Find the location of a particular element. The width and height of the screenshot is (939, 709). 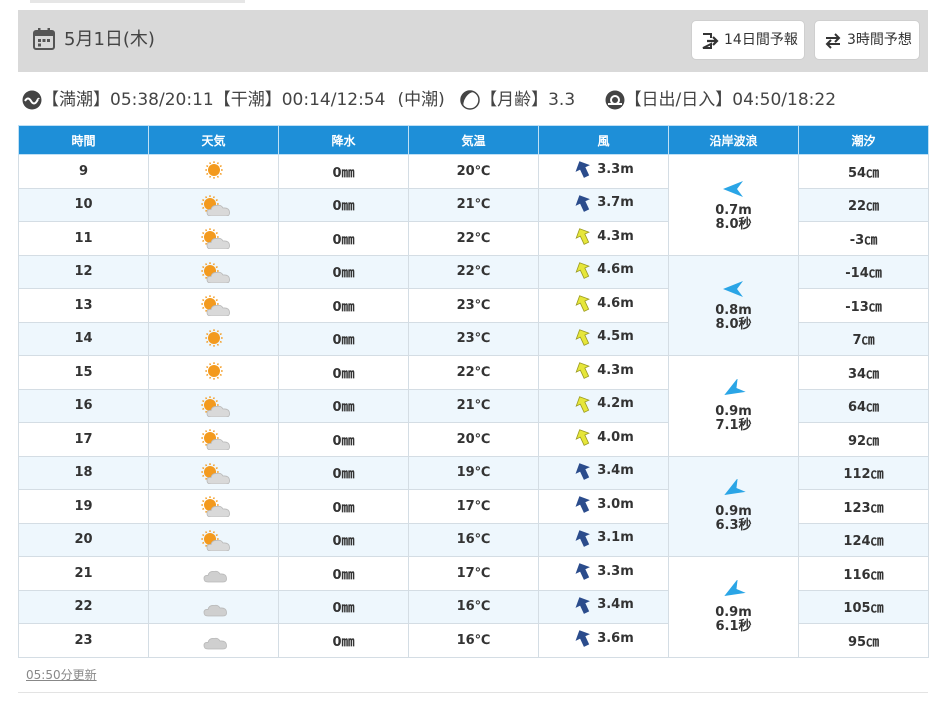

tide-cell: -14㎝ is located at coordinates (863, 271).